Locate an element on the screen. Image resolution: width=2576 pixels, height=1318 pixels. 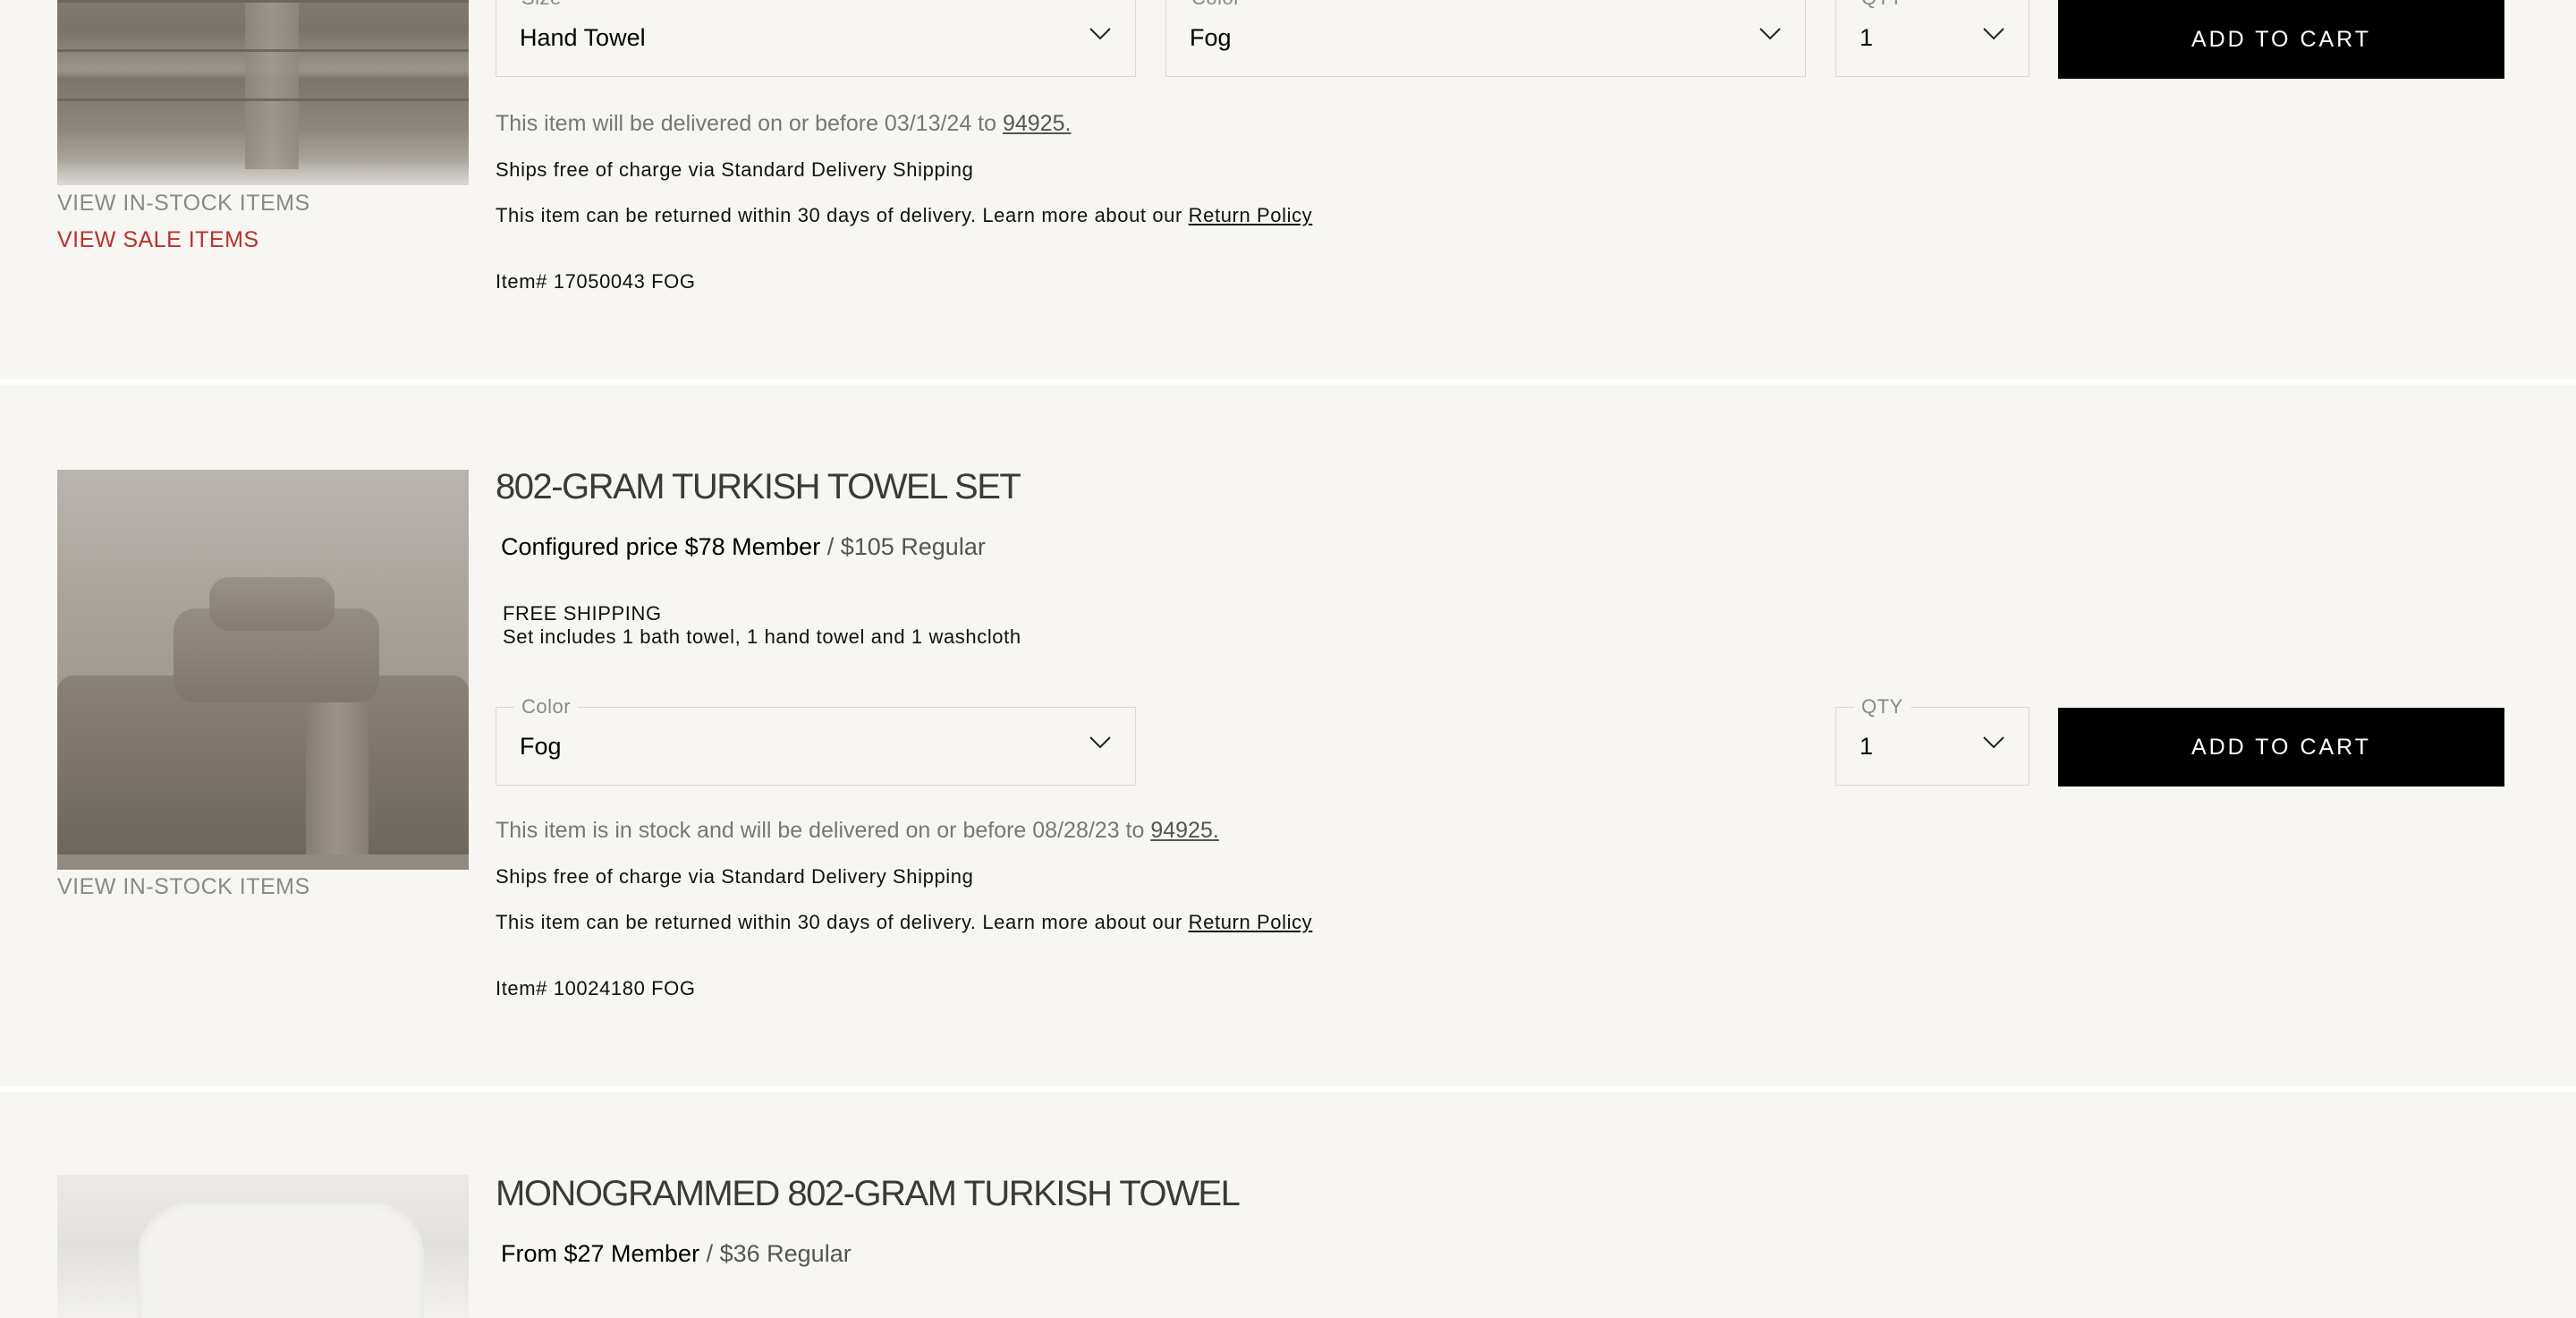
product-image-hand-towel is located at coordinates (263, 92).